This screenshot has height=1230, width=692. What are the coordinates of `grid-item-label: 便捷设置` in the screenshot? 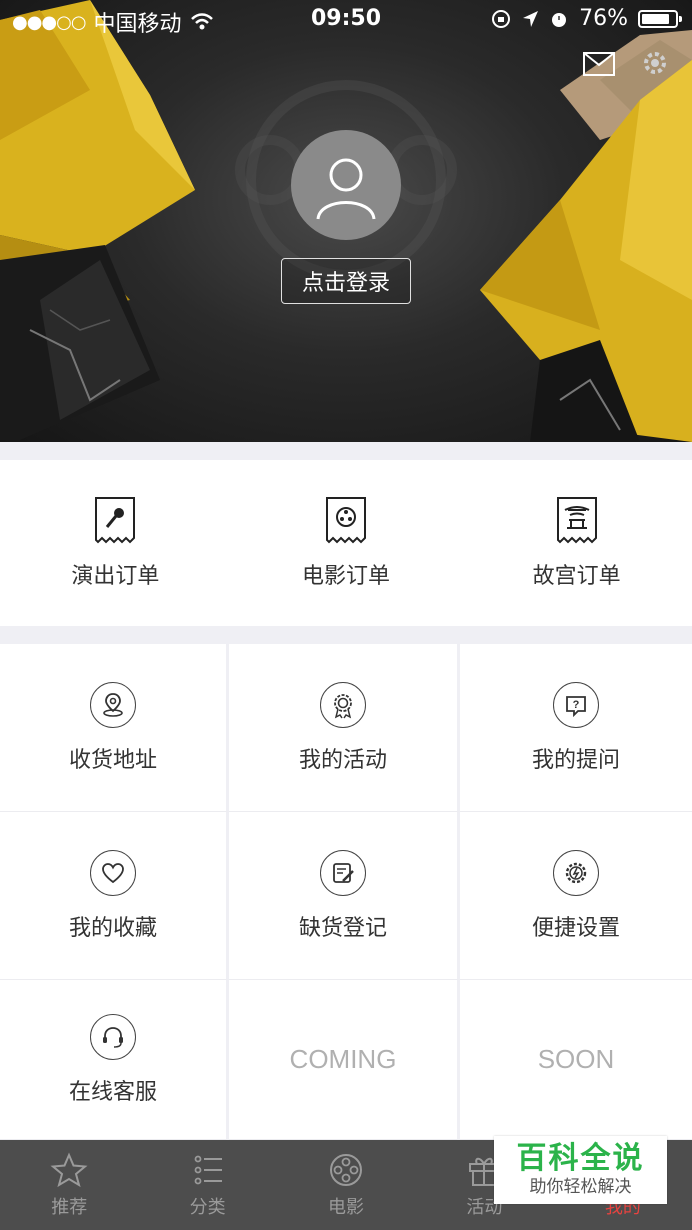 It's located at (575, 928).